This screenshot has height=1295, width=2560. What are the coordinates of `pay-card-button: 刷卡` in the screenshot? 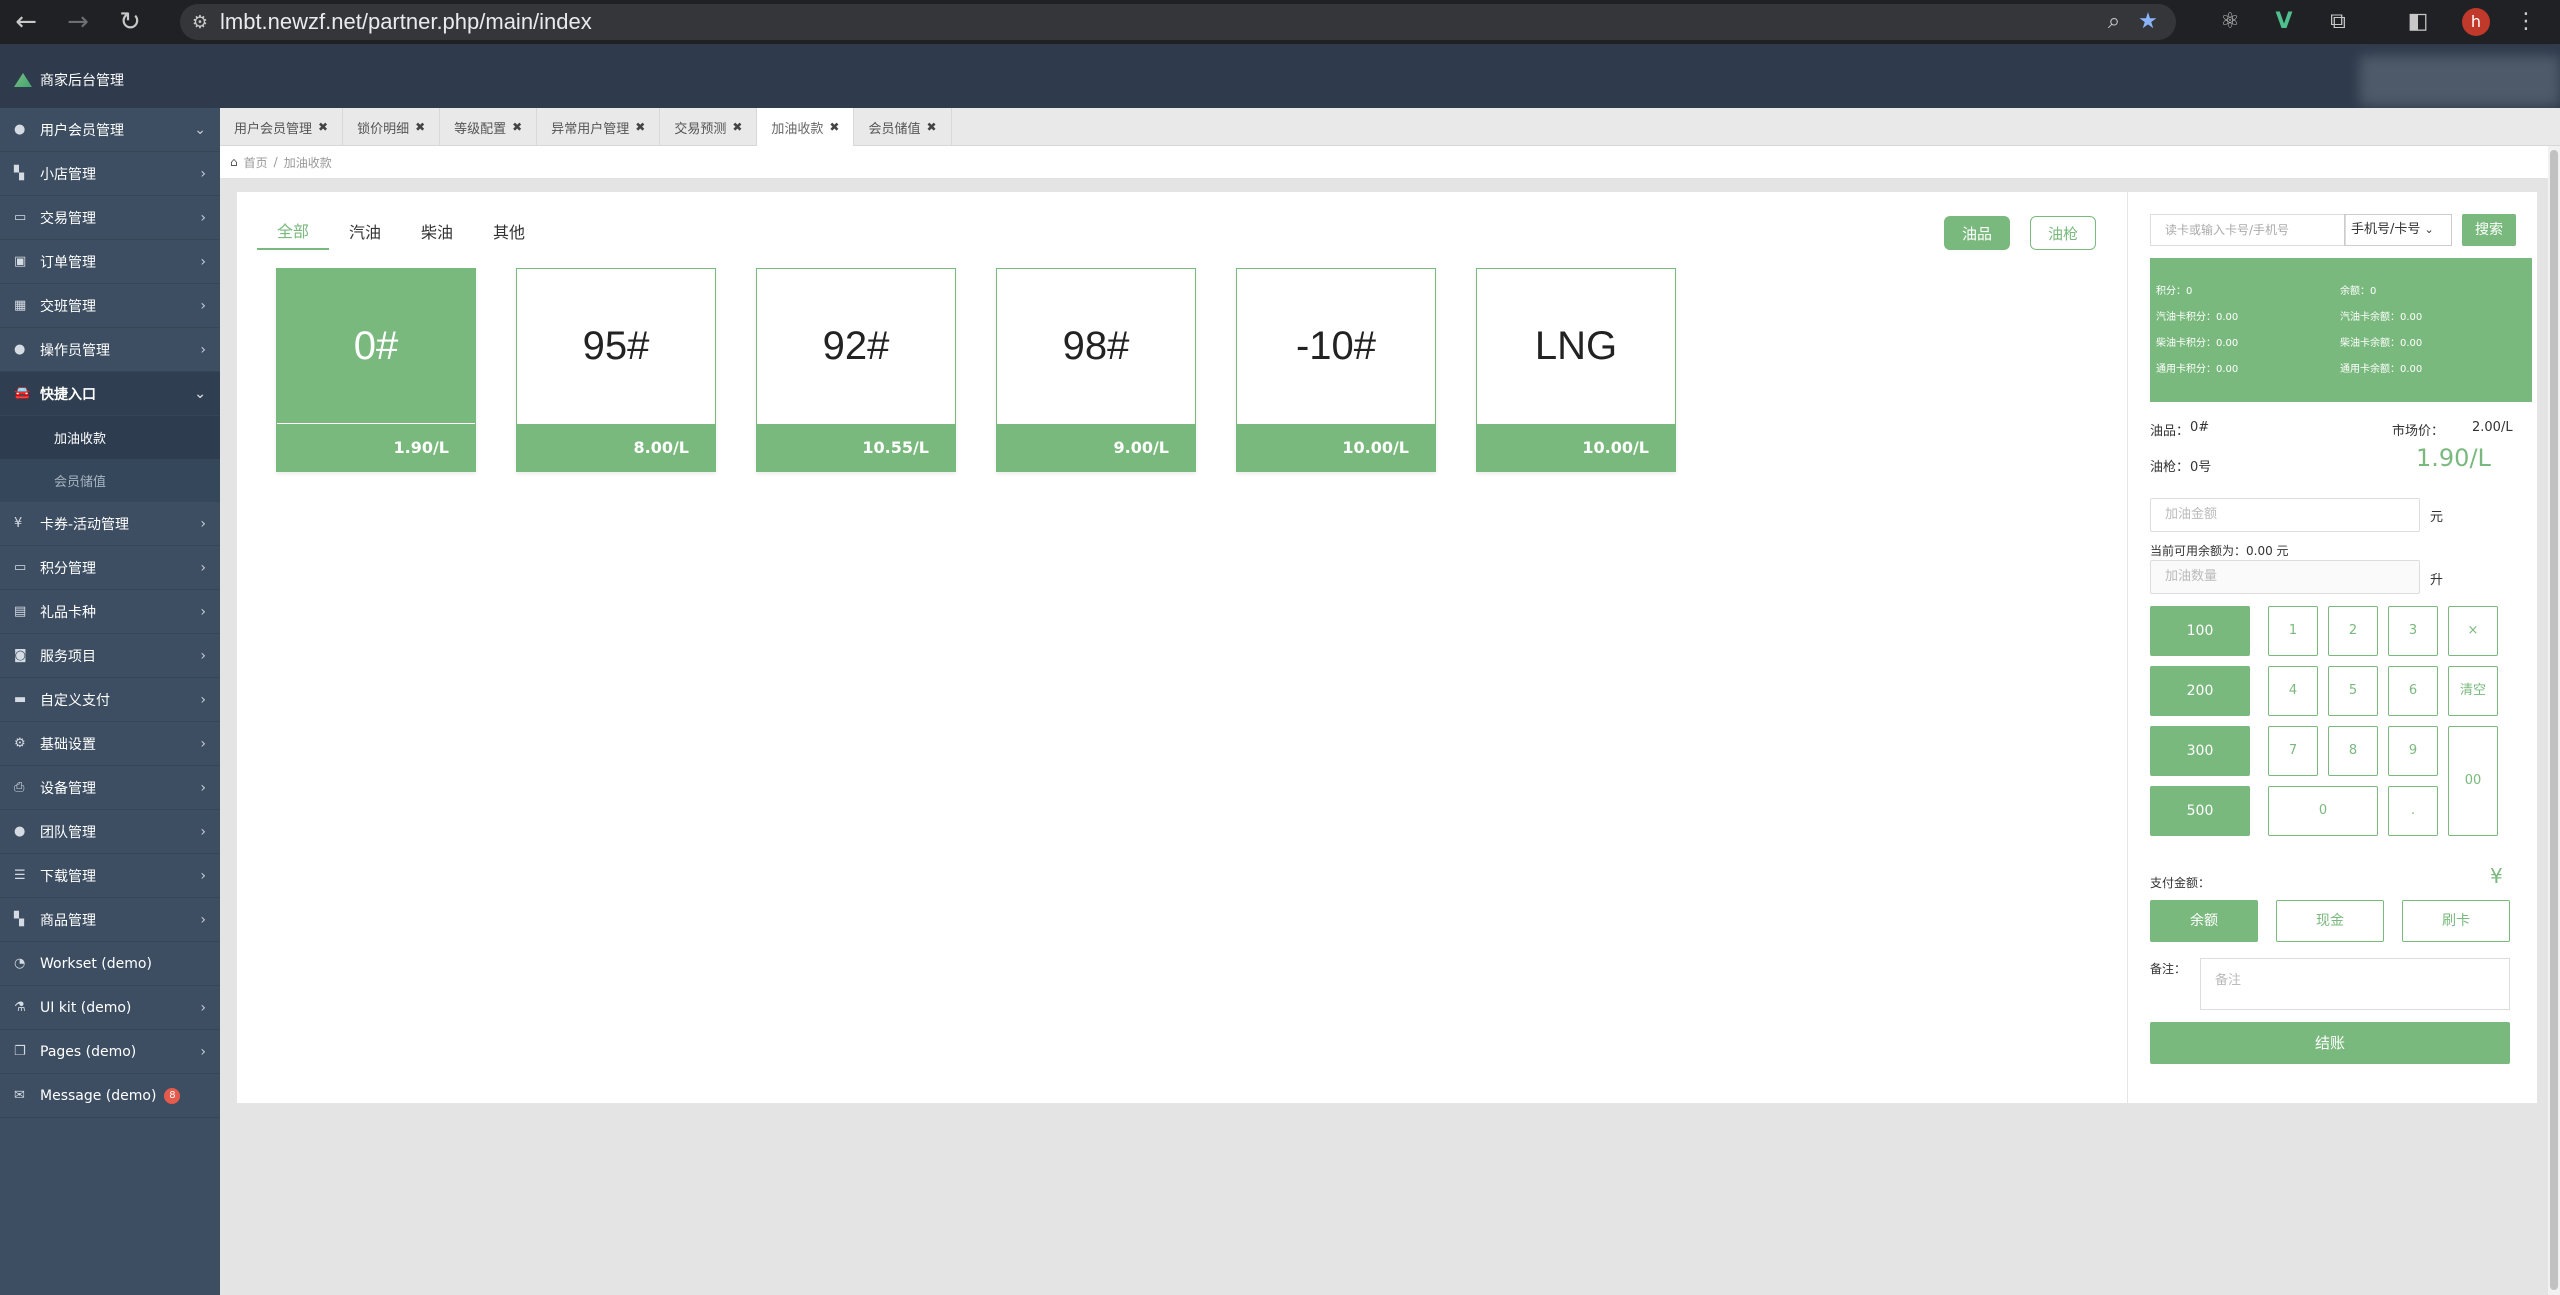 It's located at (2456, 921).